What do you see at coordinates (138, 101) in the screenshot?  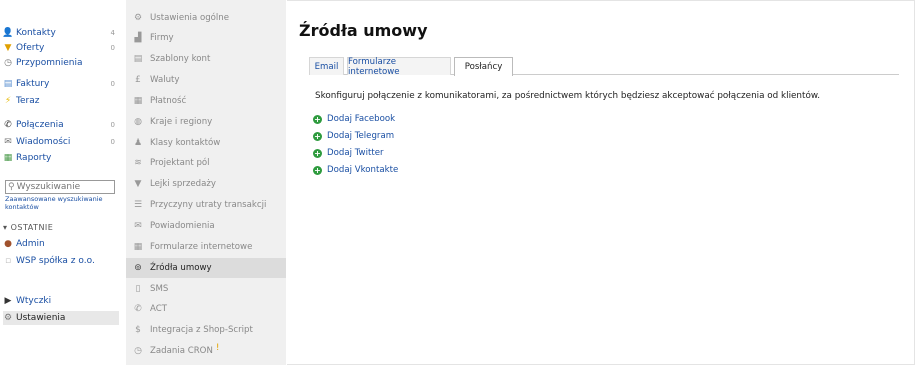 I see `payment-icon: ▦` at bounding box center [138, 101].